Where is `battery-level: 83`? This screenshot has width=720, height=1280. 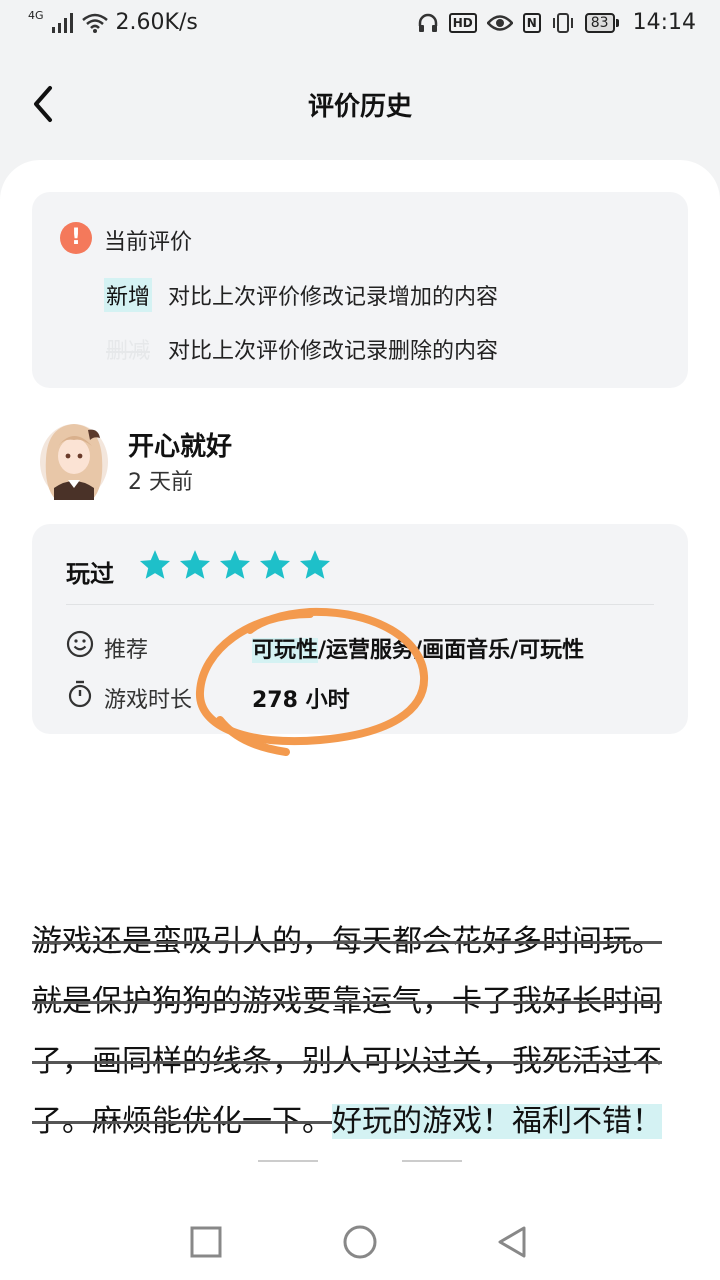
battery-level: 83 is located at coordinates (599, 22).